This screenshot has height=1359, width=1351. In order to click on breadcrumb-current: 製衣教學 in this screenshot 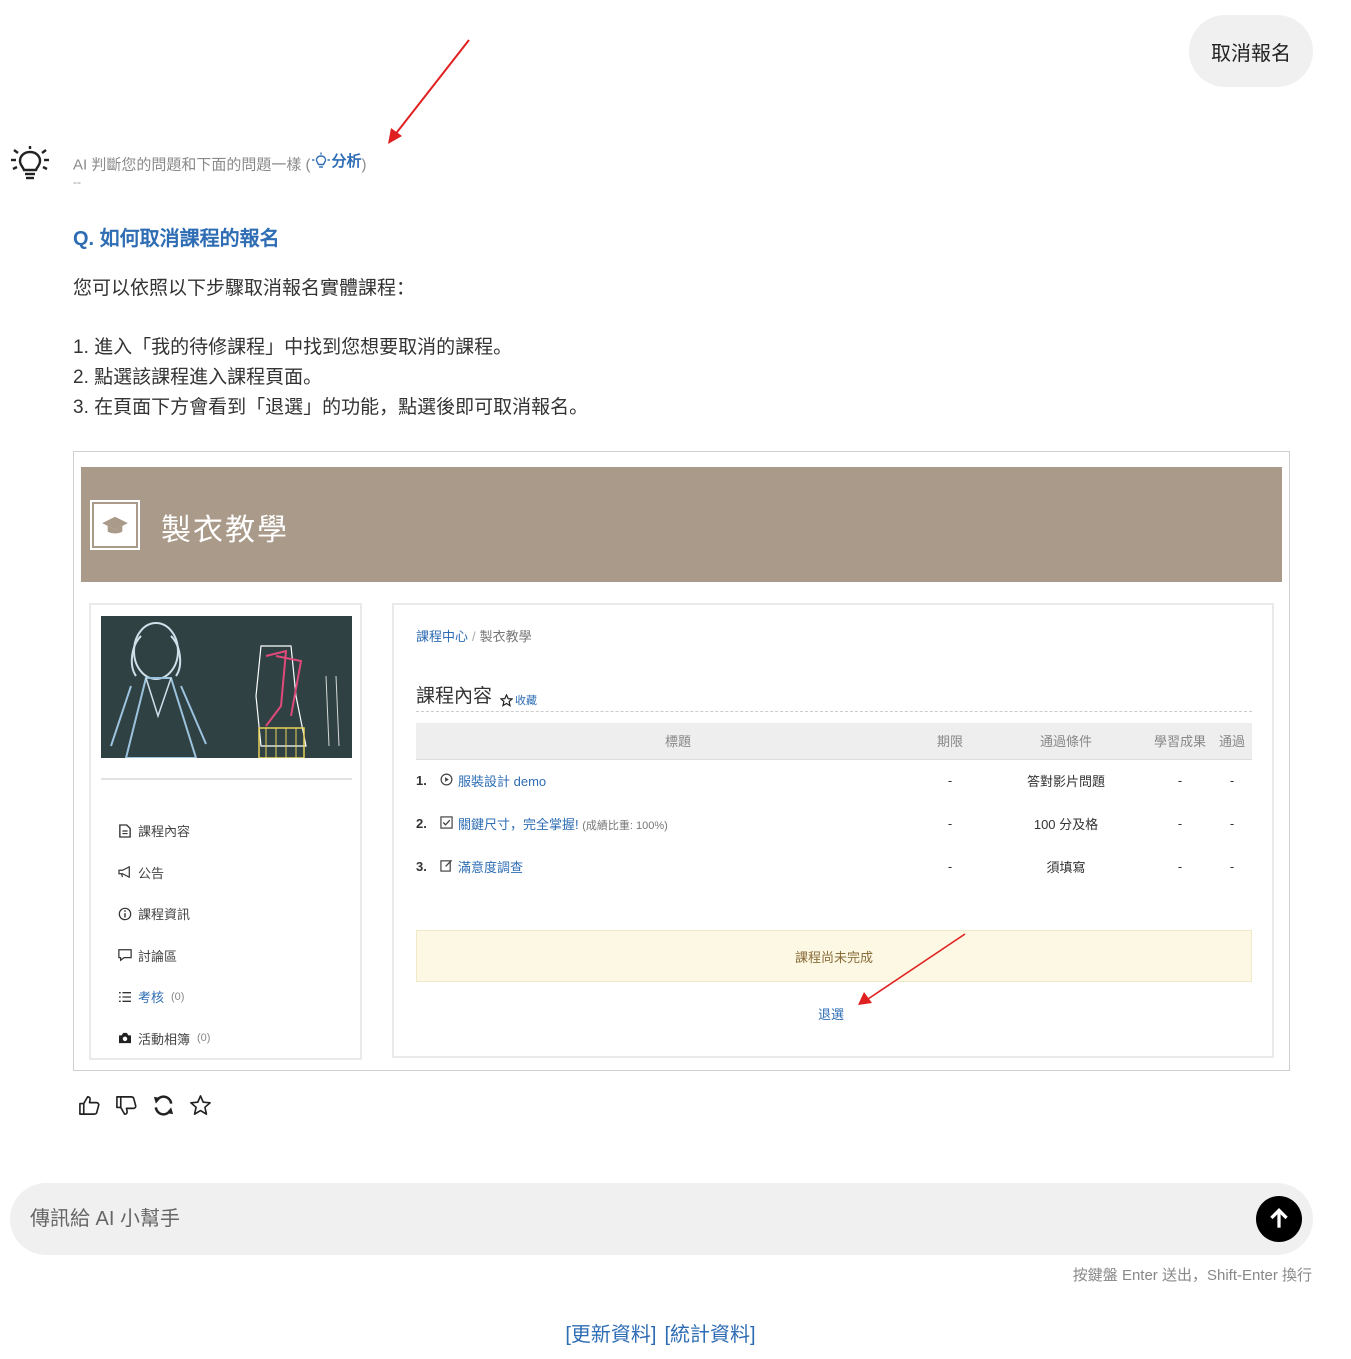, I will do `click(505, 636)`.